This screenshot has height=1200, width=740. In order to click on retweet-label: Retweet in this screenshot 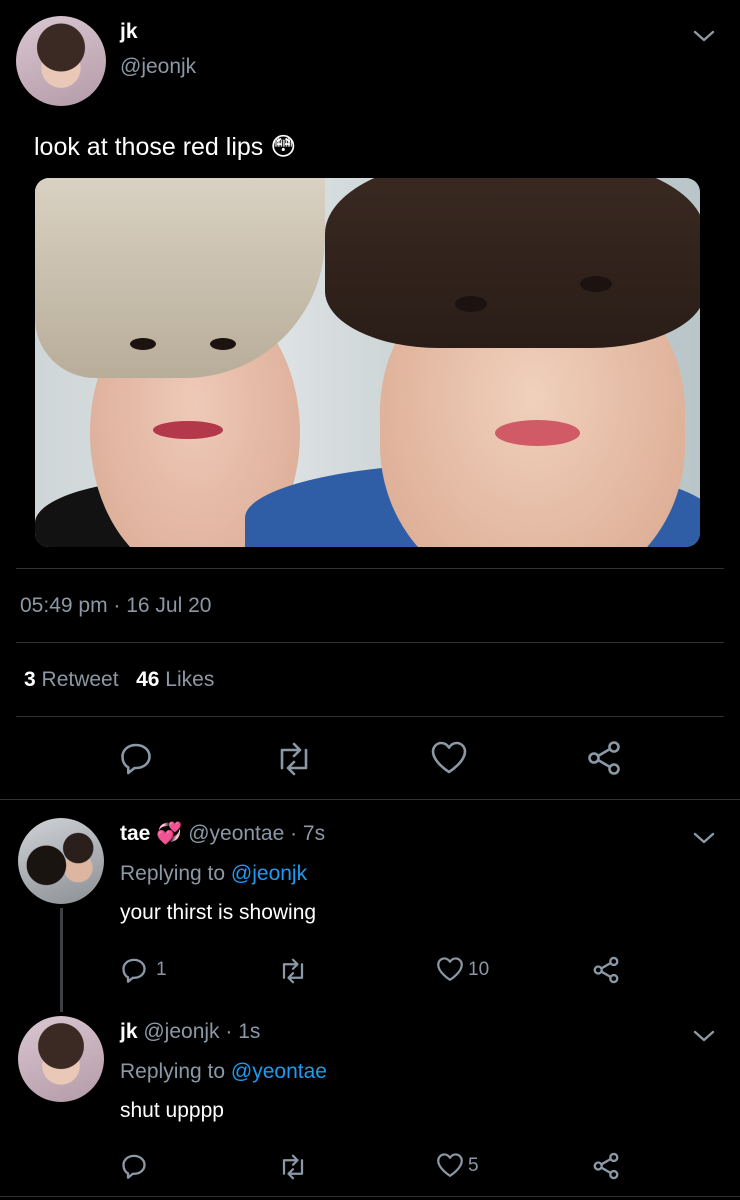, I will do `click(80, 679)`.